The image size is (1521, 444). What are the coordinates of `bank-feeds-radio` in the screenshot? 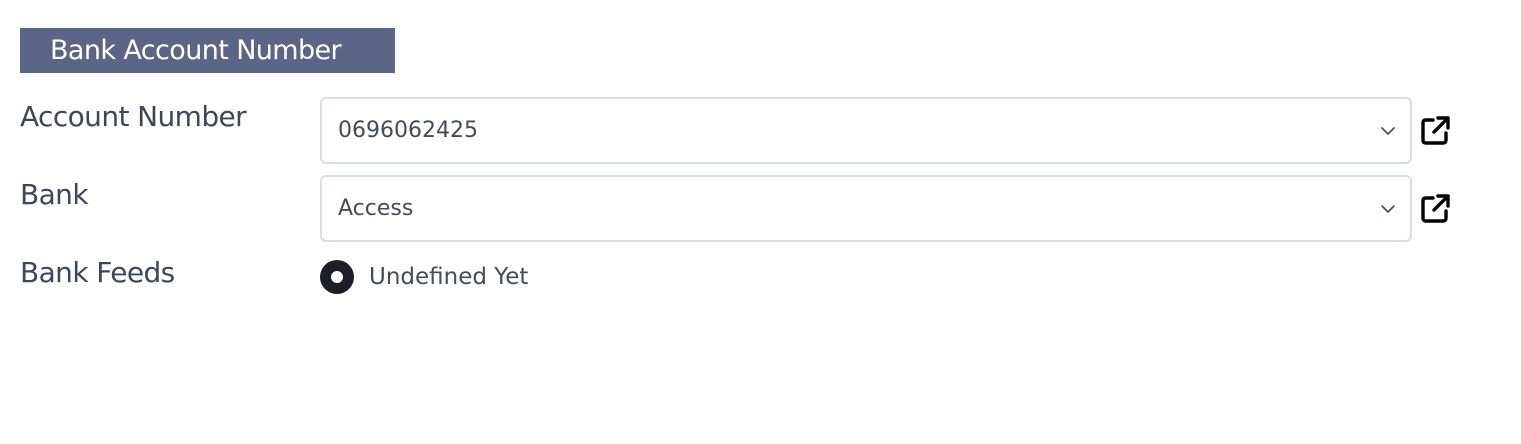 It's located at (337, 277).